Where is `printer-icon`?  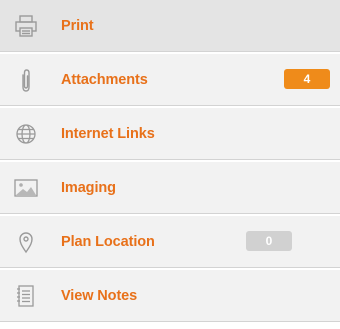
printer-icon is located at coordinates (26, 26).